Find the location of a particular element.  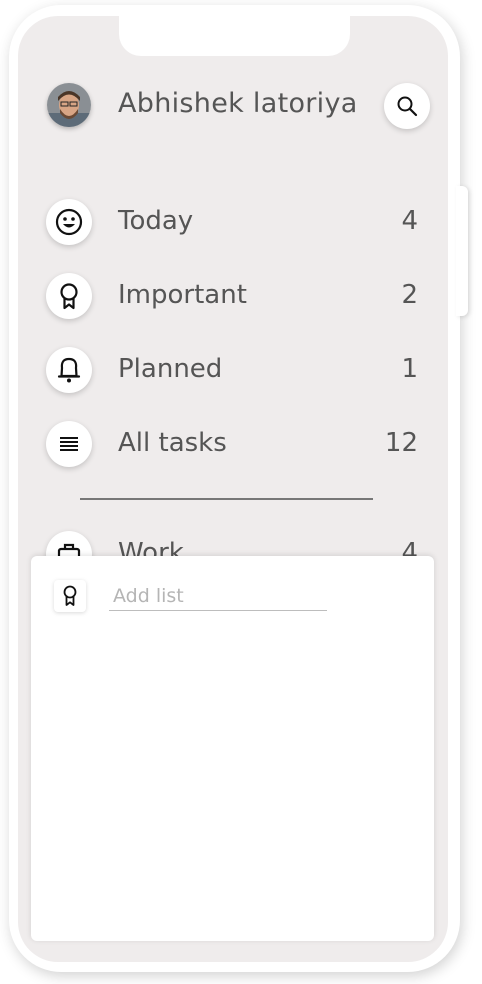

nav-label-important: Important is located at coordinates (182, 295).